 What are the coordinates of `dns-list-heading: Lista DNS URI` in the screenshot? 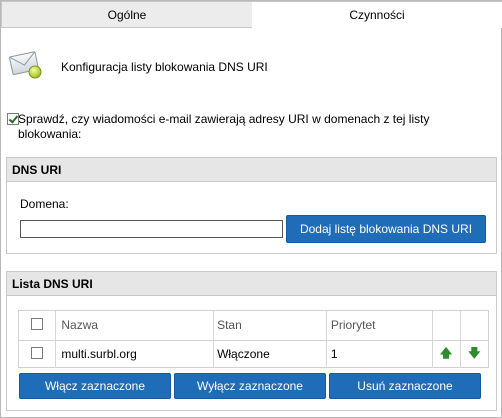 It's located at (251, 284).